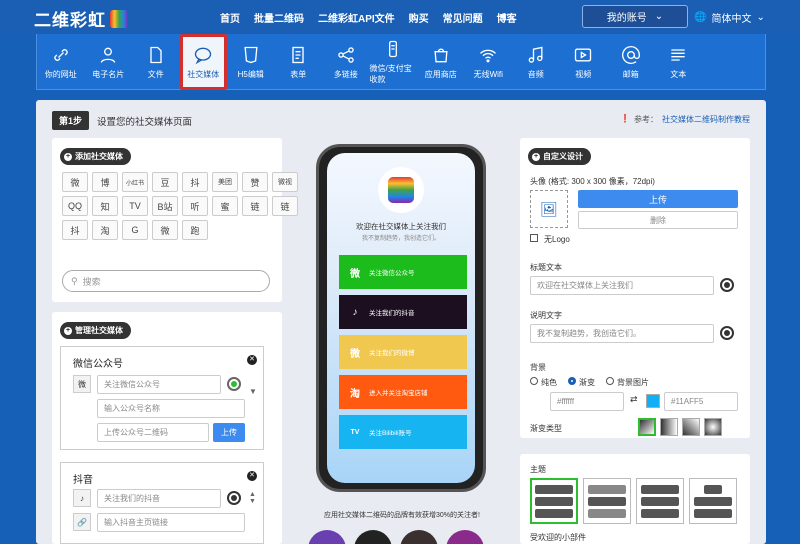 The image size is (800, 544). I want to click on meituan-icon: 美团, so click(225, 182).